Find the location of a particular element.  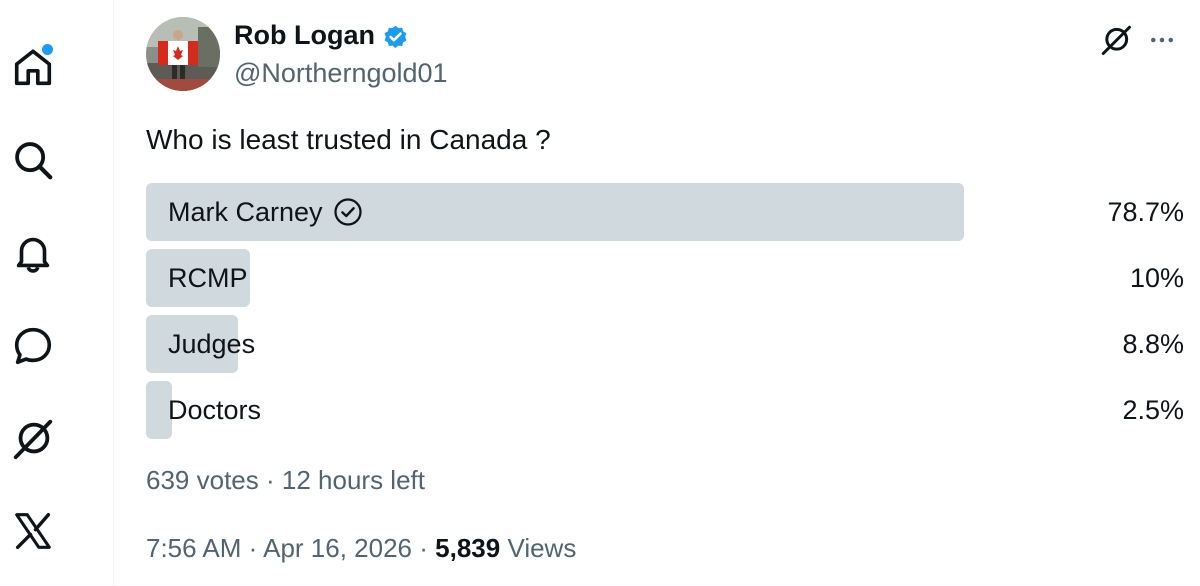

sidebar-item-grok is located at coordinates (33, 439).